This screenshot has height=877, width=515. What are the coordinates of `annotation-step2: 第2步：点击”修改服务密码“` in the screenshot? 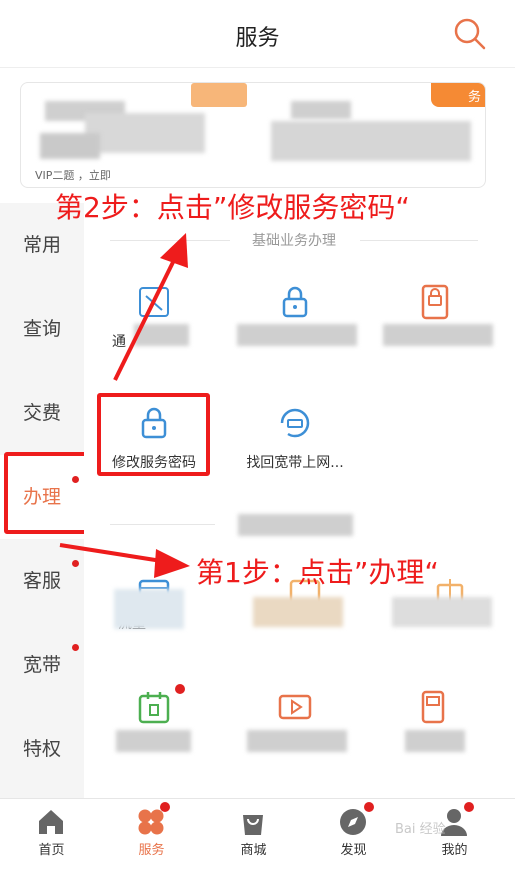 It's located at (232, 207).